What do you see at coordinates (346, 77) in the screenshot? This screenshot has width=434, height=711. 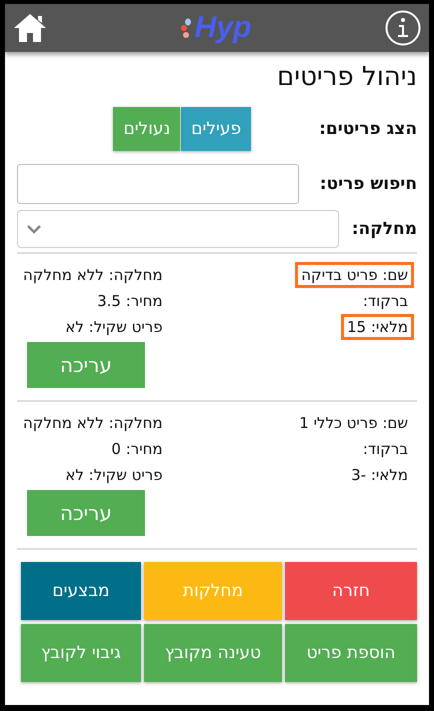 I see `page-title: ניהול פריטים` at bounding box center [346, 77].